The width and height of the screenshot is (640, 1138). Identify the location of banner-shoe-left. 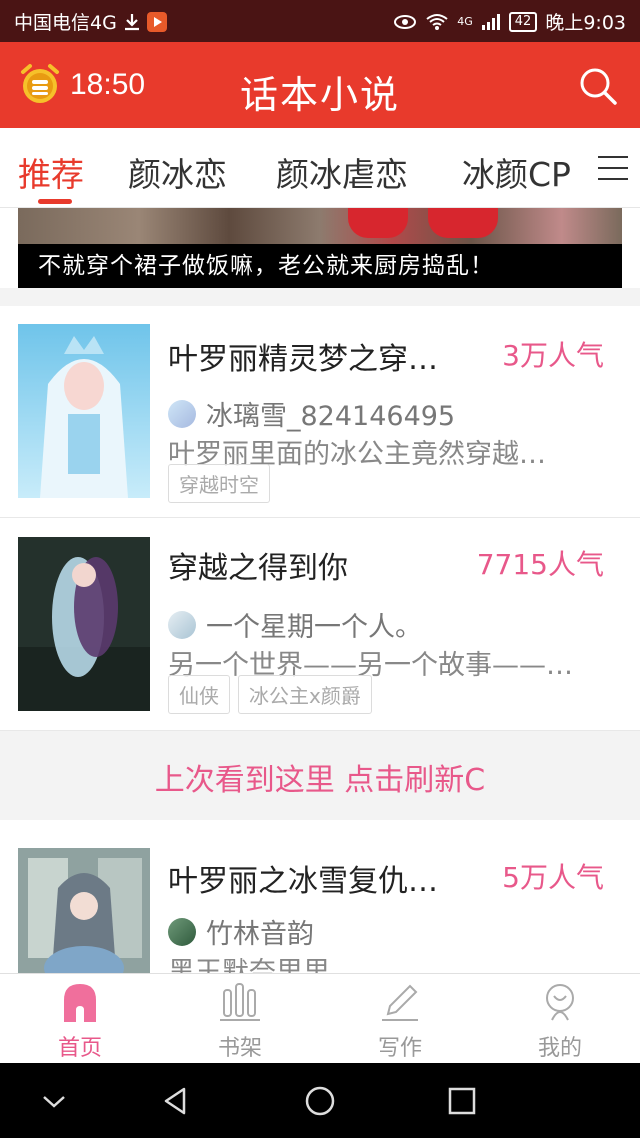
(378, 223).